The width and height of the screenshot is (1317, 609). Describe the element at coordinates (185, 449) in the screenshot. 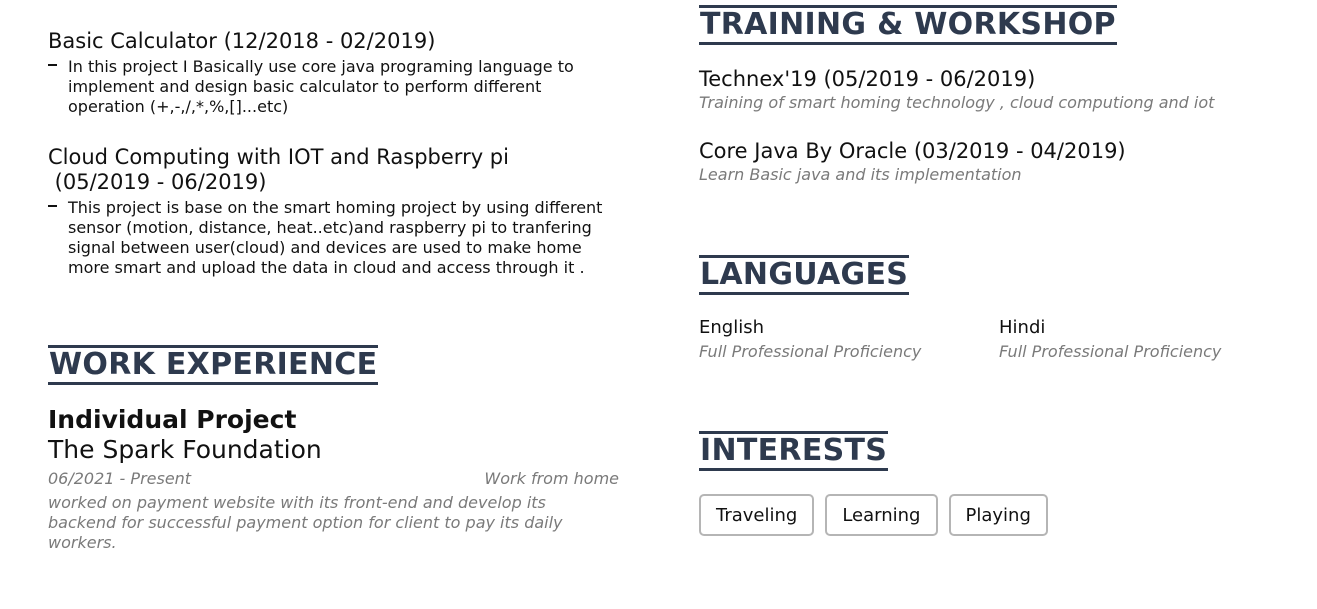

I see `job-company: The Spark Foundation` at that location.